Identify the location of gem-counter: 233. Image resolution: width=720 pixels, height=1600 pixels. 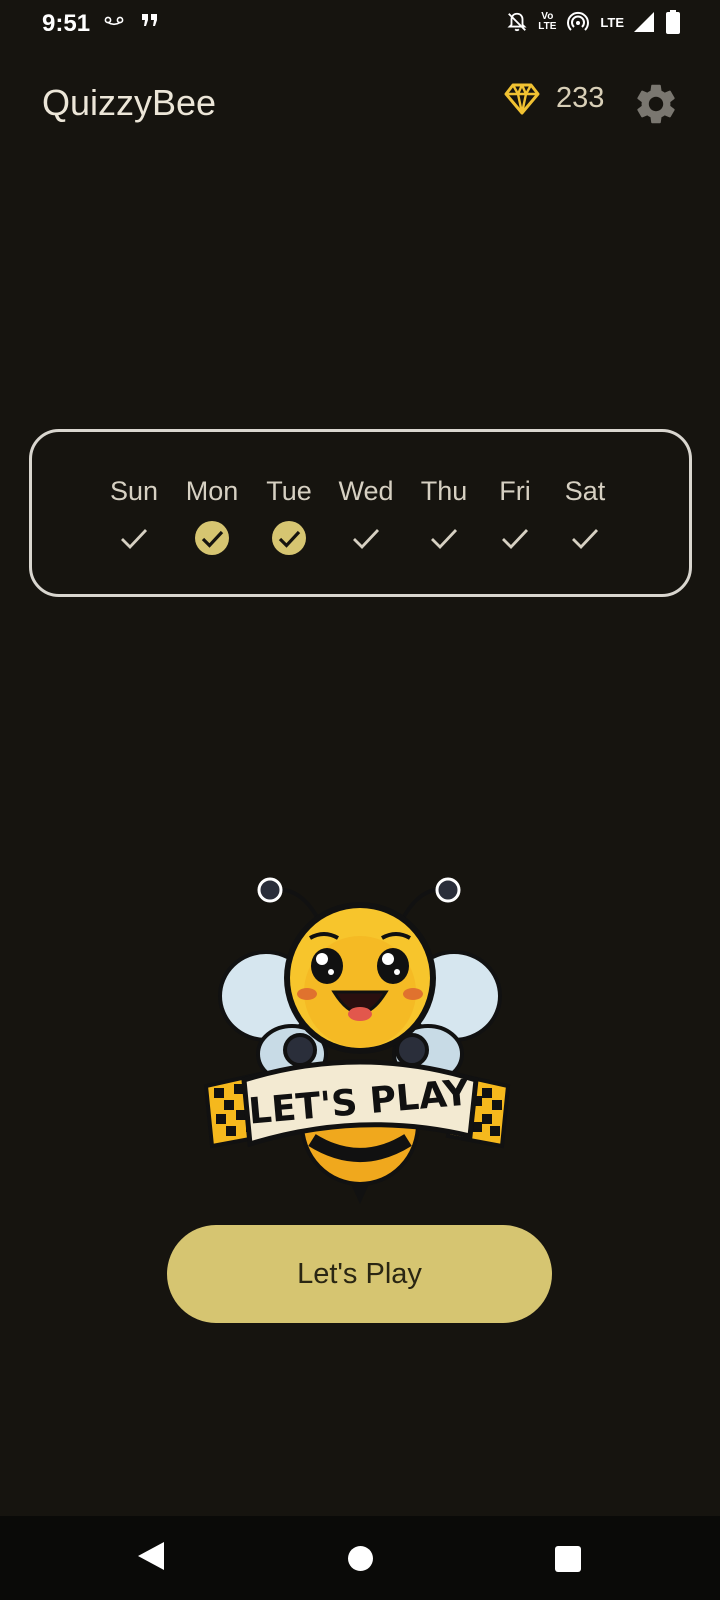
(554, 98).